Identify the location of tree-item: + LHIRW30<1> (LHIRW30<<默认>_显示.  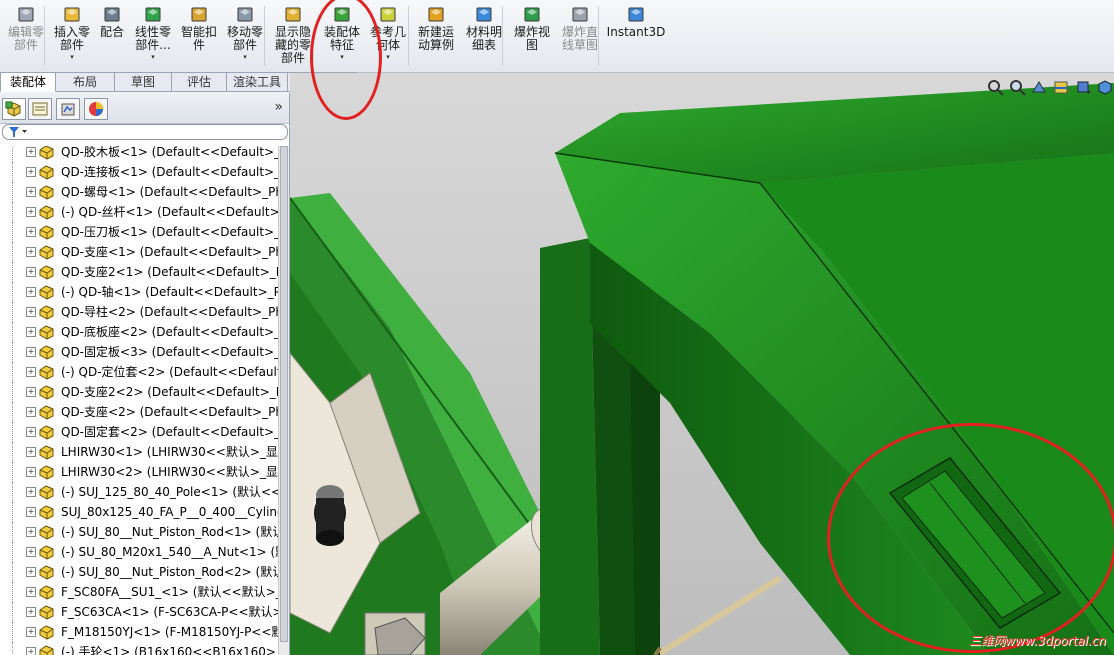
(139, 452).